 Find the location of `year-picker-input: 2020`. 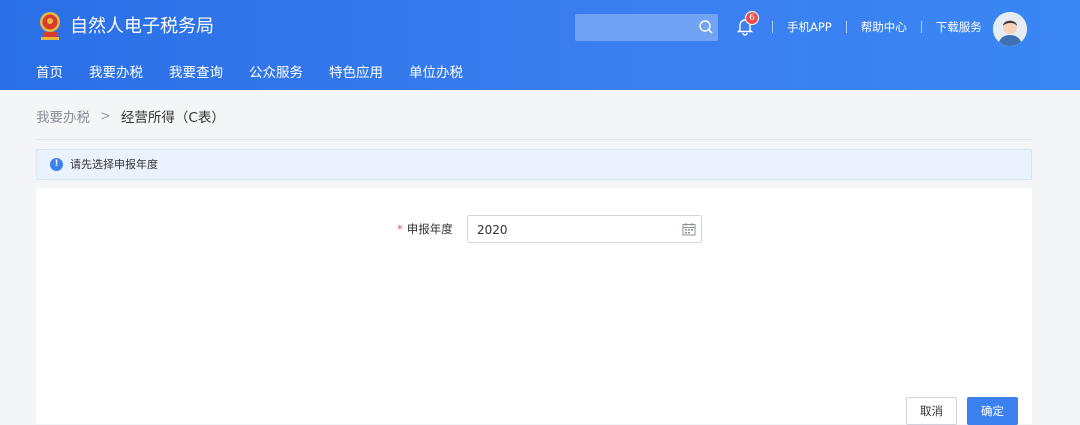

year-picker-input: 2020 is located at coordinates (584, 229).